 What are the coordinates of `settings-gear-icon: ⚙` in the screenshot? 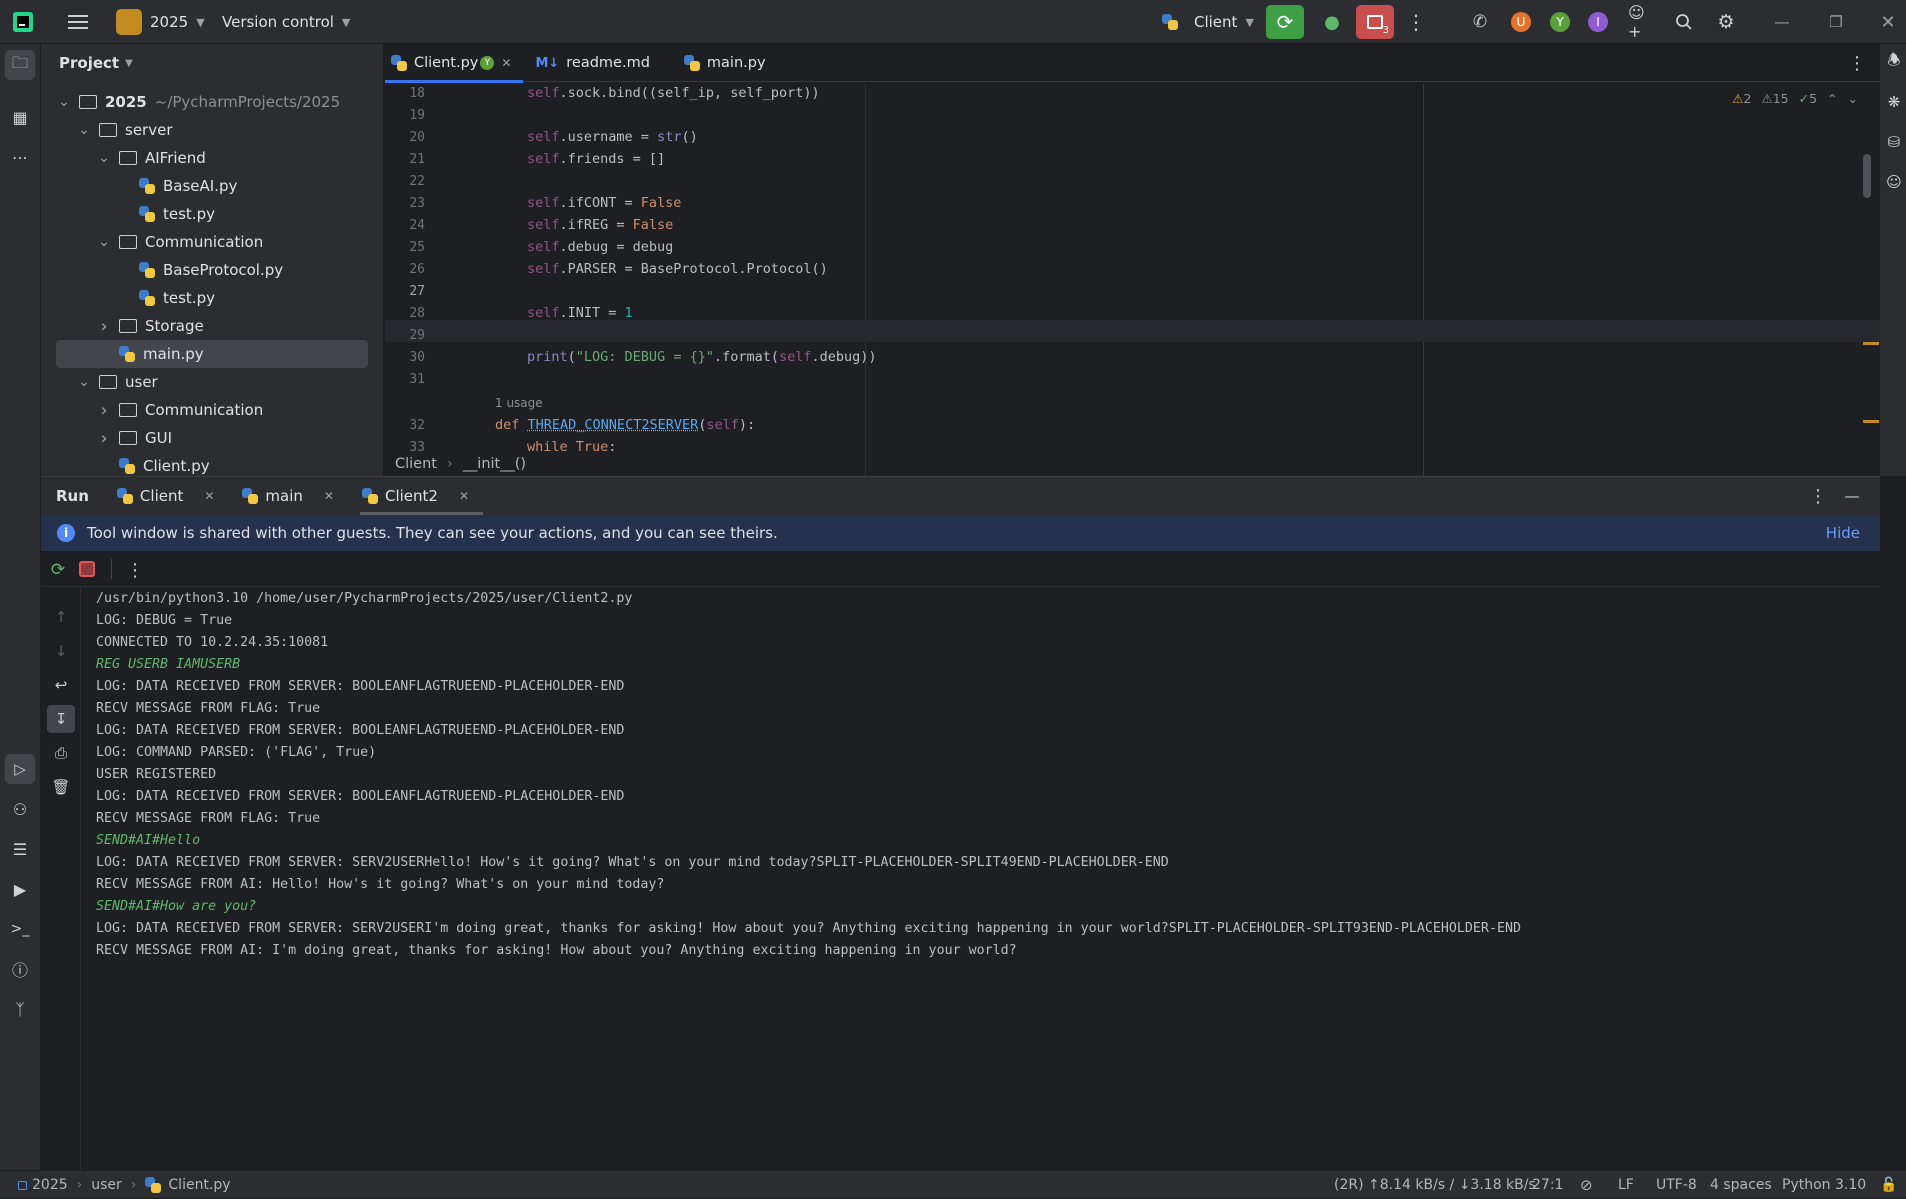 It's located at (1726, 22).